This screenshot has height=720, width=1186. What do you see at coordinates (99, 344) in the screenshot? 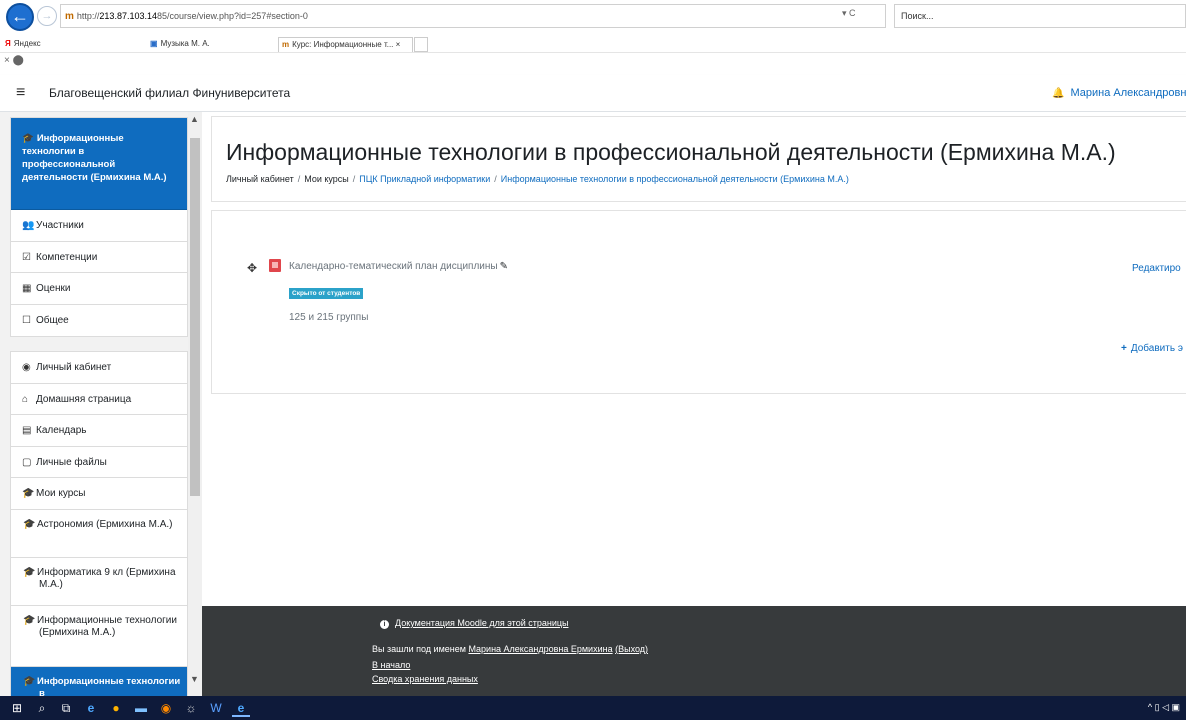
I see `drawer-gap` at bounding box center [99, 344].